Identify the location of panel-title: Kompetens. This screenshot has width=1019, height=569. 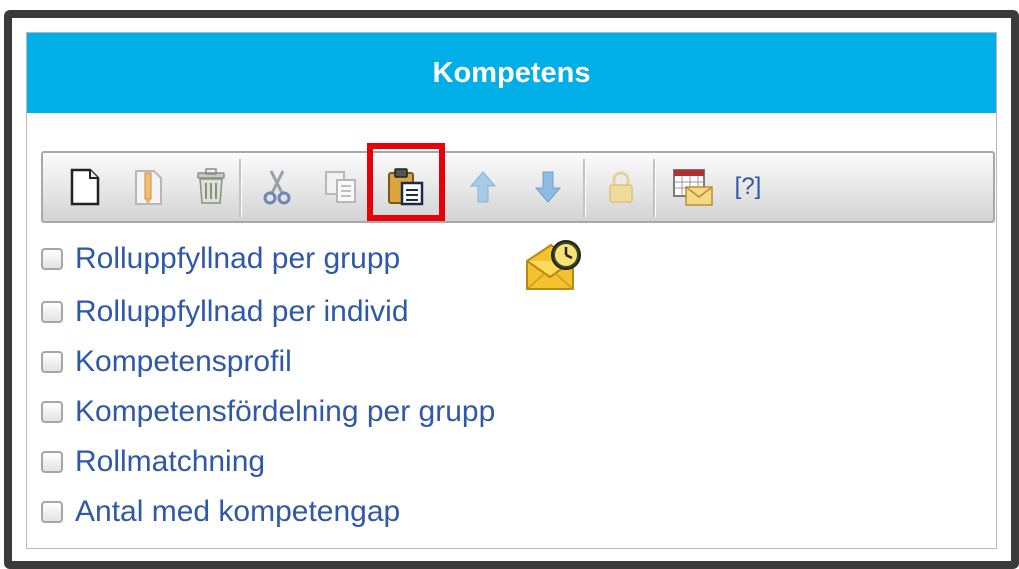
(511, 72).